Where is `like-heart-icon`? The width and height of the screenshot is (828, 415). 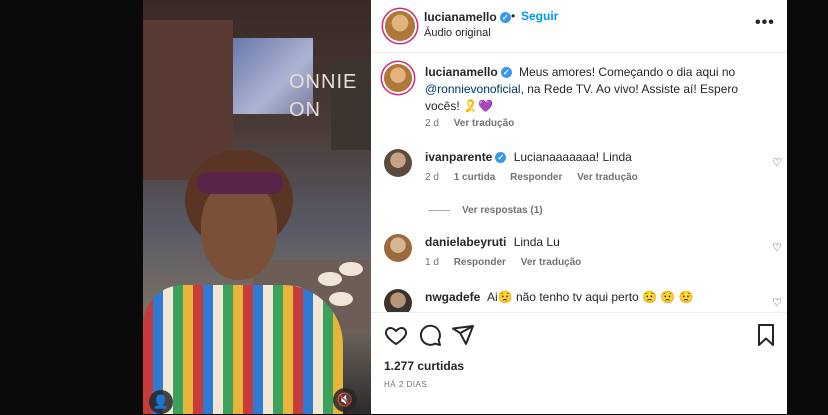 like-heart-icon is located at coordinates (396, 335).